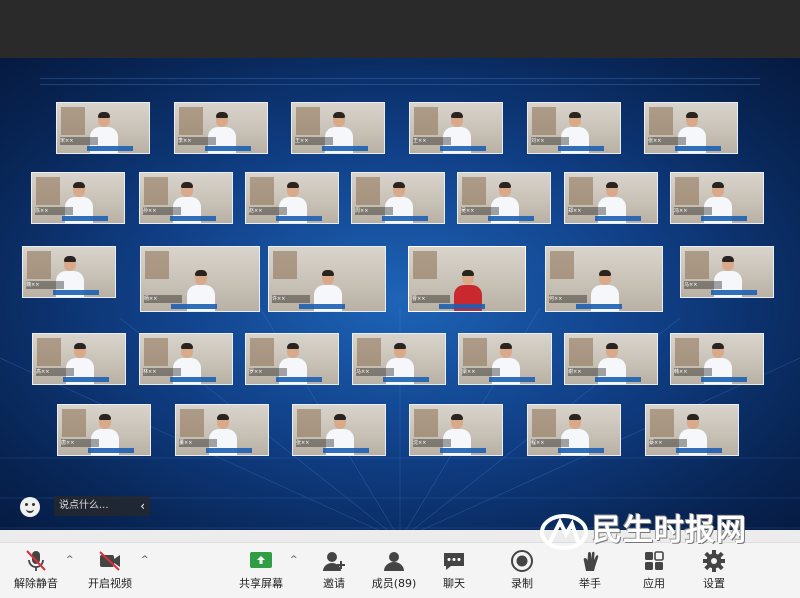 The image size is (800, 598). Describe the element at coordinates (315, 443) in the screenshot. I see `participant-name: 张××` at that location.